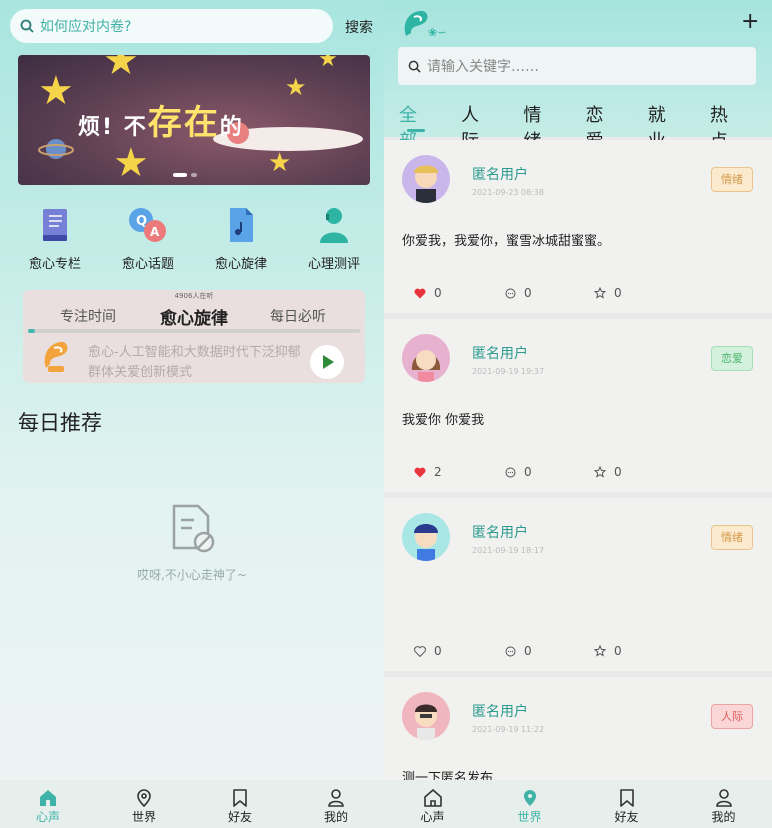 This screenshot has width=772, height=828. What do you see at coordinates (60, 423) in the screenshot?
I see `daily-recommend-heading: 每日推荐` at bounding box center [60, 423].